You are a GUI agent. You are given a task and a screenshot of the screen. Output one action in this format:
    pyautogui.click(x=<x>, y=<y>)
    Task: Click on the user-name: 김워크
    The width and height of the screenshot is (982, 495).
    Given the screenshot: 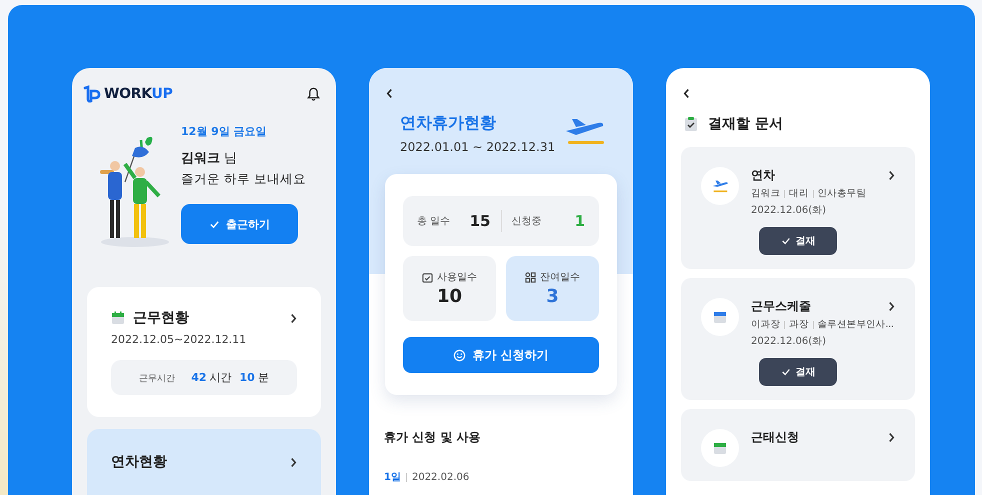 What is the action you would take?
    pyautogui.click(x=200, y=158)
    